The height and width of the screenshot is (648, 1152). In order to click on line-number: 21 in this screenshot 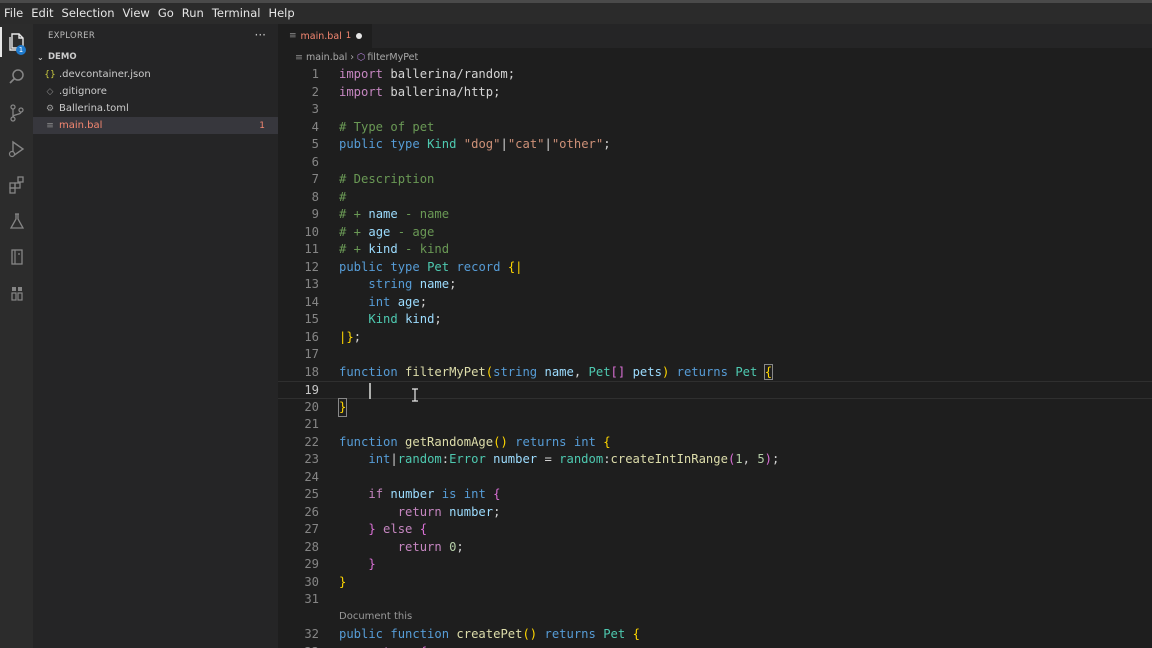, I will do `click(311, 424)`.